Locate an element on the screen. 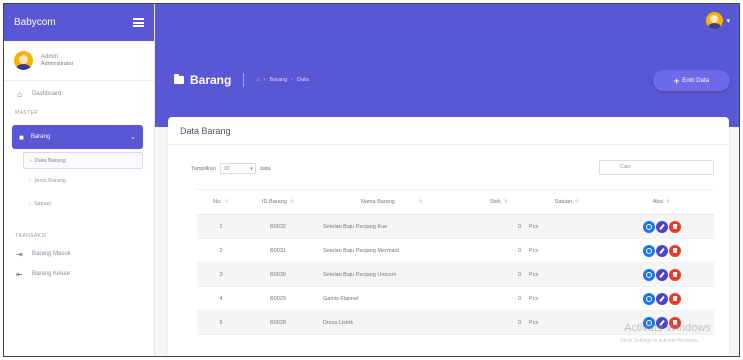 This screenshot has height=360, width=743. show-label: Tampilkan is located at coordinates (203, 168).